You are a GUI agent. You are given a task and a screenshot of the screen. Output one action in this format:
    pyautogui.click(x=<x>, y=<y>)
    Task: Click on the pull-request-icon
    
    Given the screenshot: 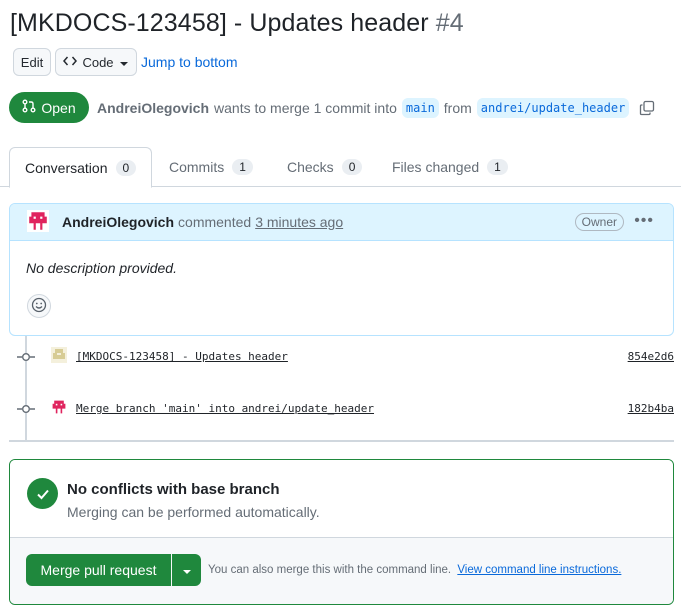 What is the action you would take?
    pyautogui.click(x=29, y=107)
    